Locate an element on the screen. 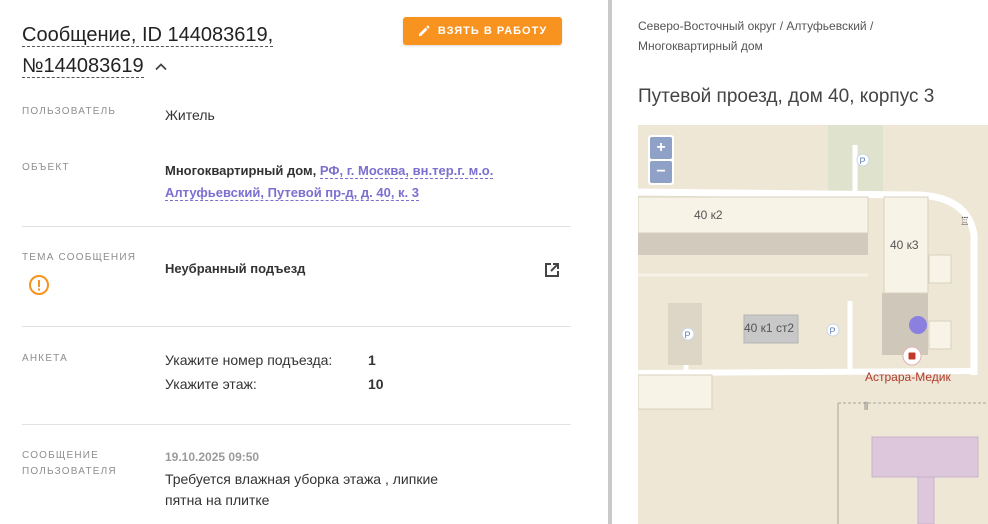  map-label-poi: Астрара-Медик is located at coordinates (908, 377).